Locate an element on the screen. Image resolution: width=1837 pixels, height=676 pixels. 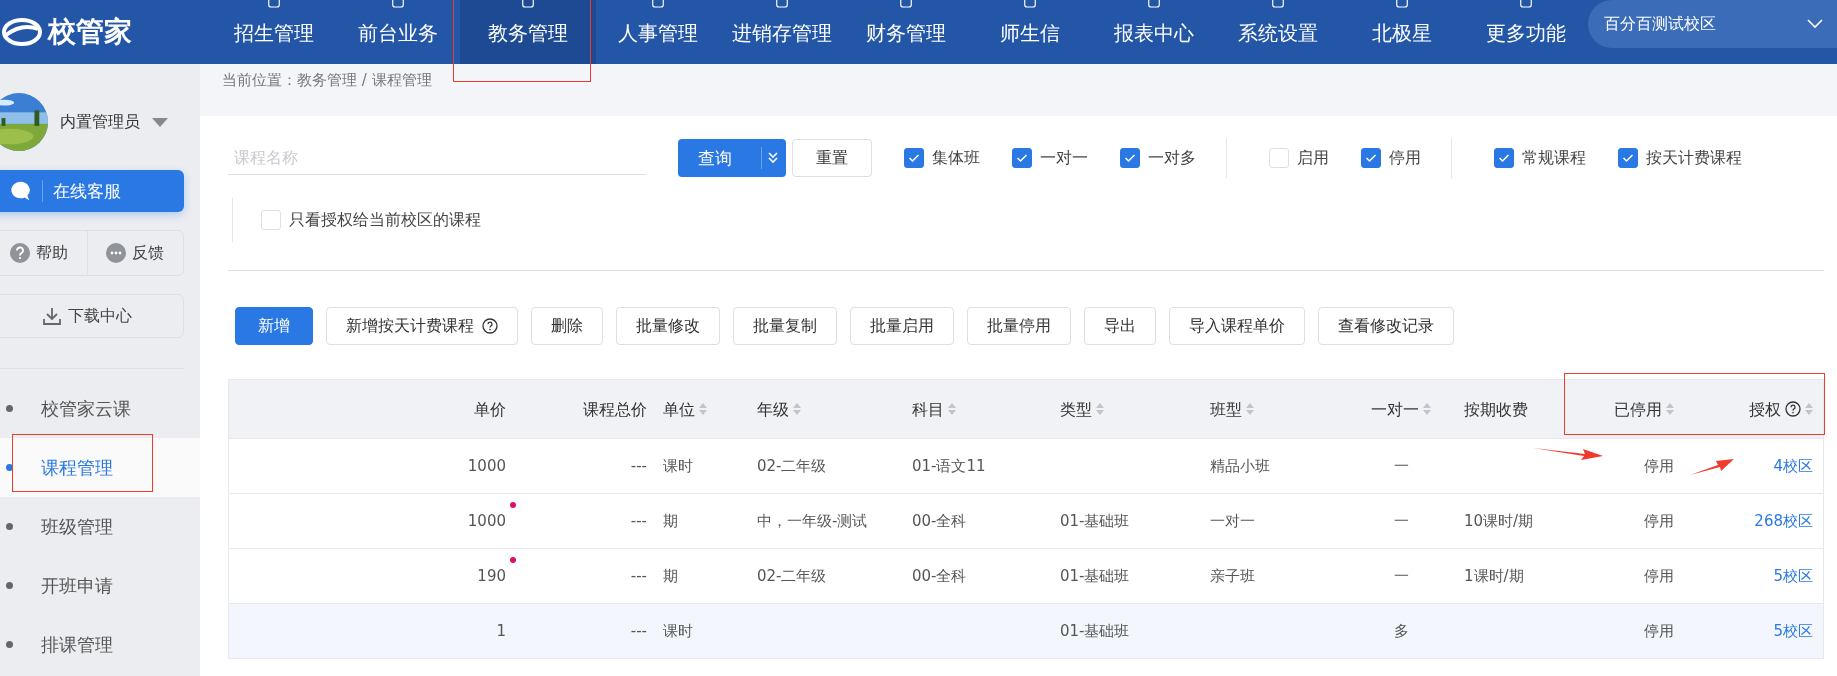
column-header: 一对一 is located at coordinates (1401, 409).